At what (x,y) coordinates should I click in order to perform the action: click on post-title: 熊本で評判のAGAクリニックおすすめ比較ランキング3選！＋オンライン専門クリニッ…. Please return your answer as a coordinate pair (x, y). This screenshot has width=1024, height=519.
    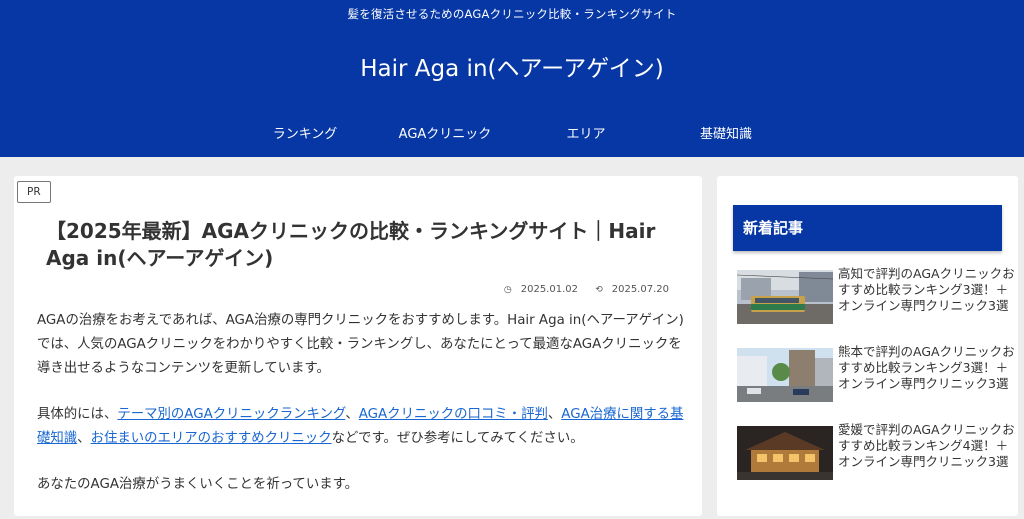
    Looking at the image, I should click on (928, 368).